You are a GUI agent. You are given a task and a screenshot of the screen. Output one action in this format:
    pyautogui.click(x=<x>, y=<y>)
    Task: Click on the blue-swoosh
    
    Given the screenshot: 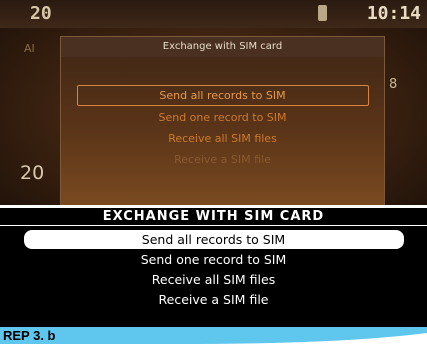 What is the action you would take?
    pyautogui.click(x=213, y=335)
    